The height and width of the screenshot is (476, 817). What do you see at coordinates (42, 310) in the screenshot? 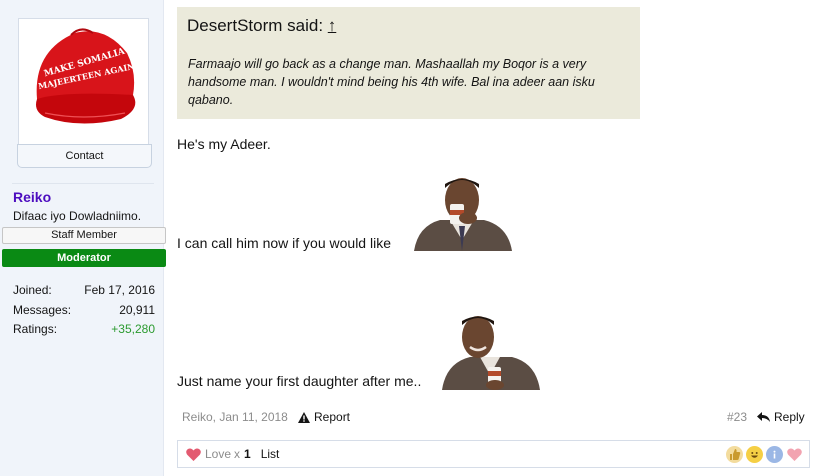
I see `stat-label: Messages:` at bounding box center [42, 310].